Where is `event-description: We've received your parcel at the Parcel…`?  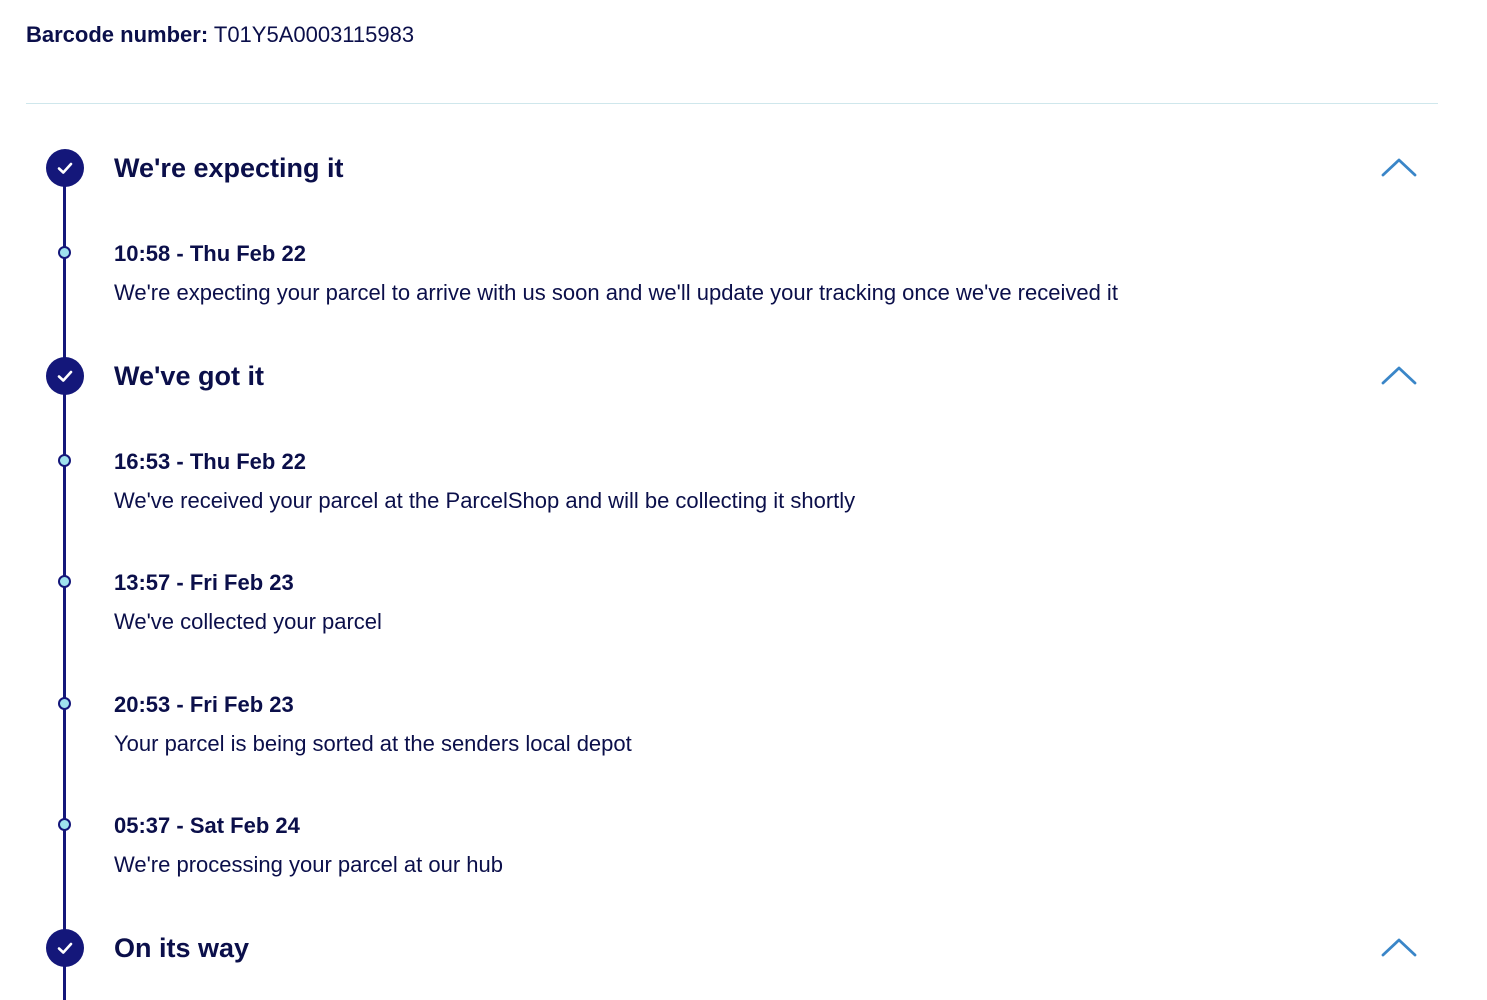 event-description: We've received your parcel at the Parcel… is located at coordinates (485, 500).